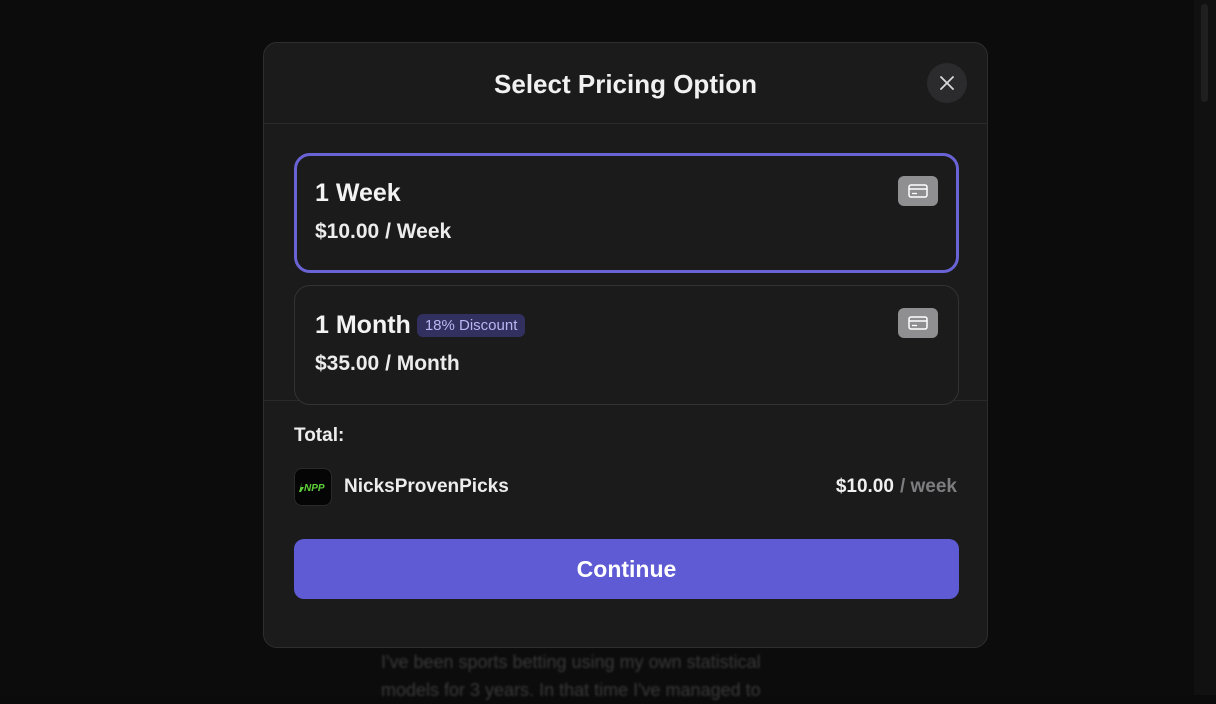 The width and height of the screenshot is (1216, 704). Describe the element at coordinates (626, 569) in the screenshot. I see `continue-button: Continue` at that location.